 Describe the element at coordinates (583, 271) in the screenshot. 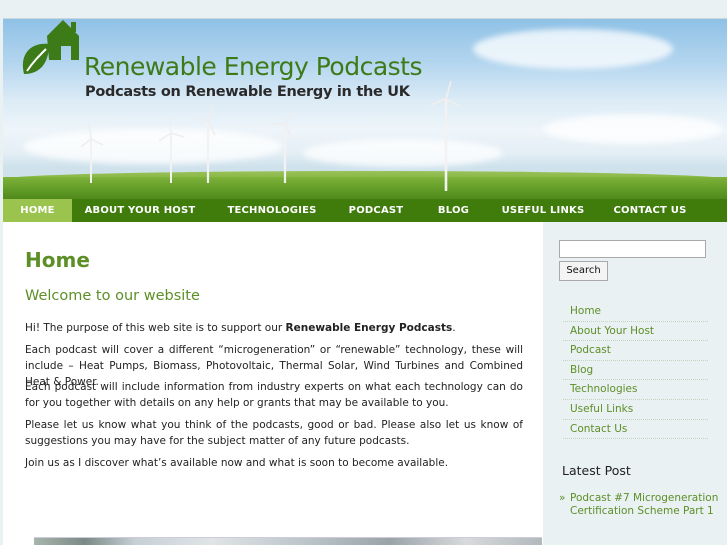

I see `search-button: Search` at that location.